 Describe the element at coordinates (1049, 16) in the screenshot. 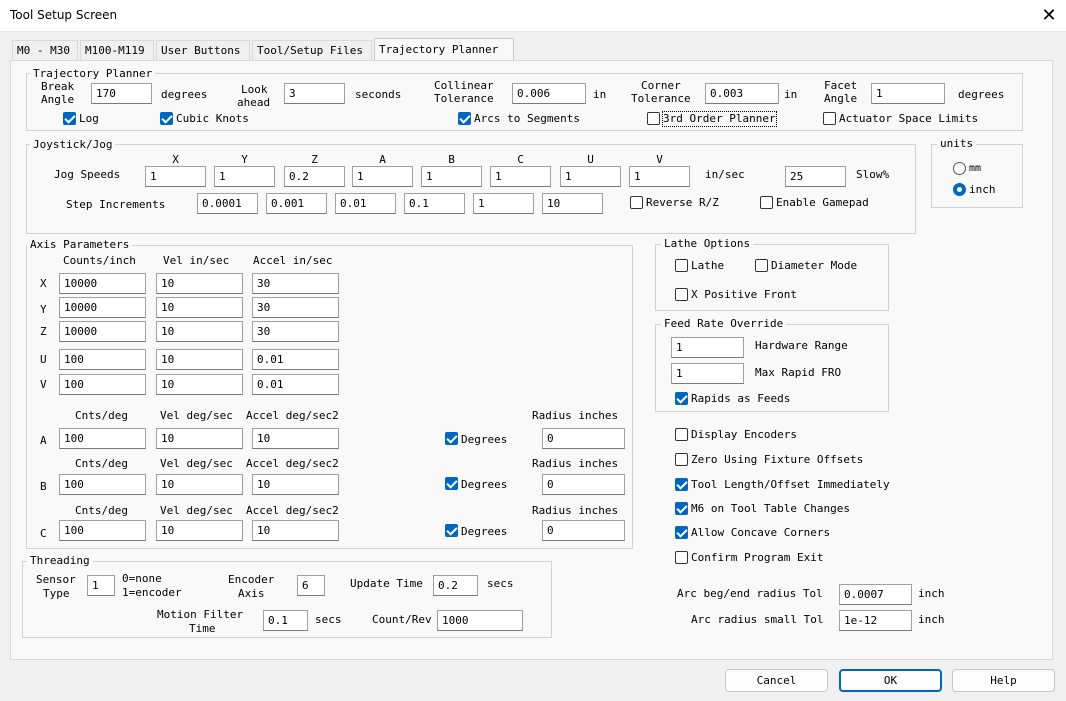

I see `close-icon: ✕` at that location.